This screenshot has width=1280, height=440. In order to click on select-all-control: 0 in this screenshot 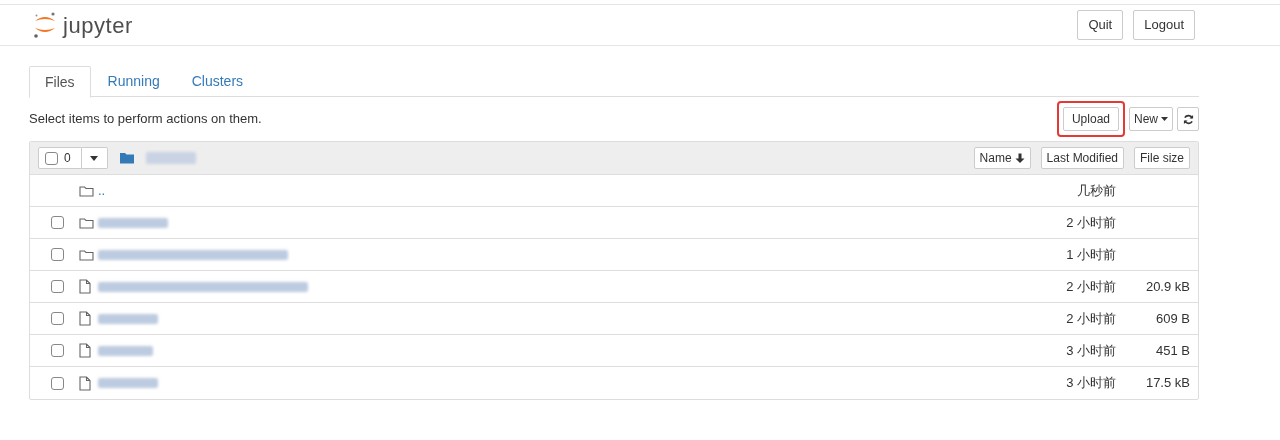, I will do `click(60, 158)`.